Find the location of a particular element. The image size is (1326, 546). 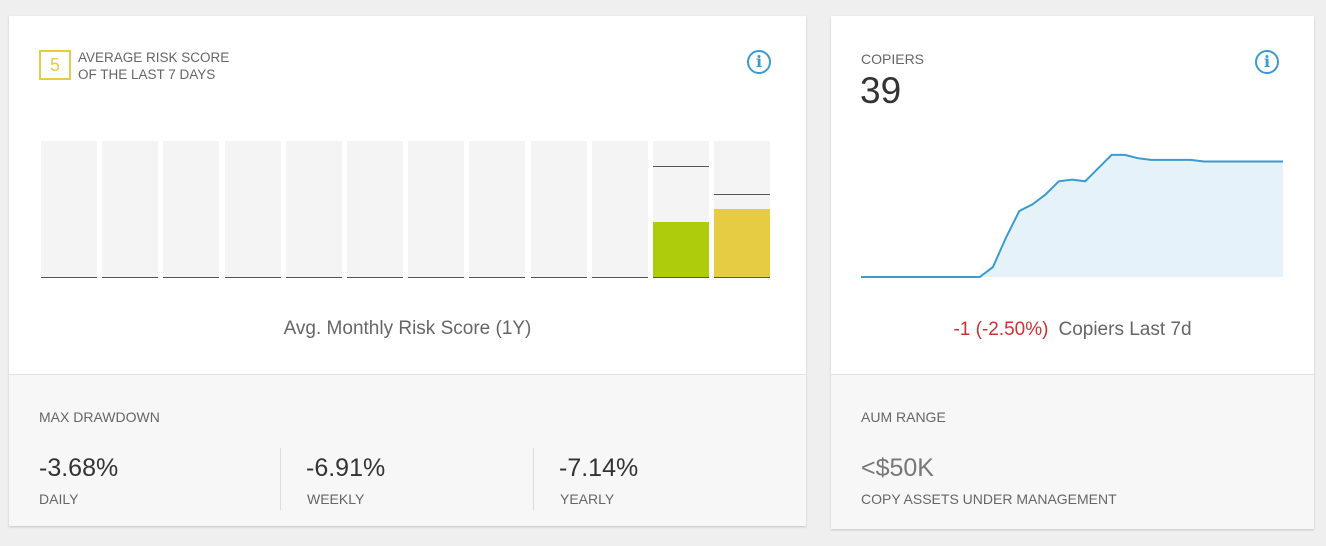

aum-description: COPY ASSETS UNDER MANAGEMENT is located at coordinates (989, 499).